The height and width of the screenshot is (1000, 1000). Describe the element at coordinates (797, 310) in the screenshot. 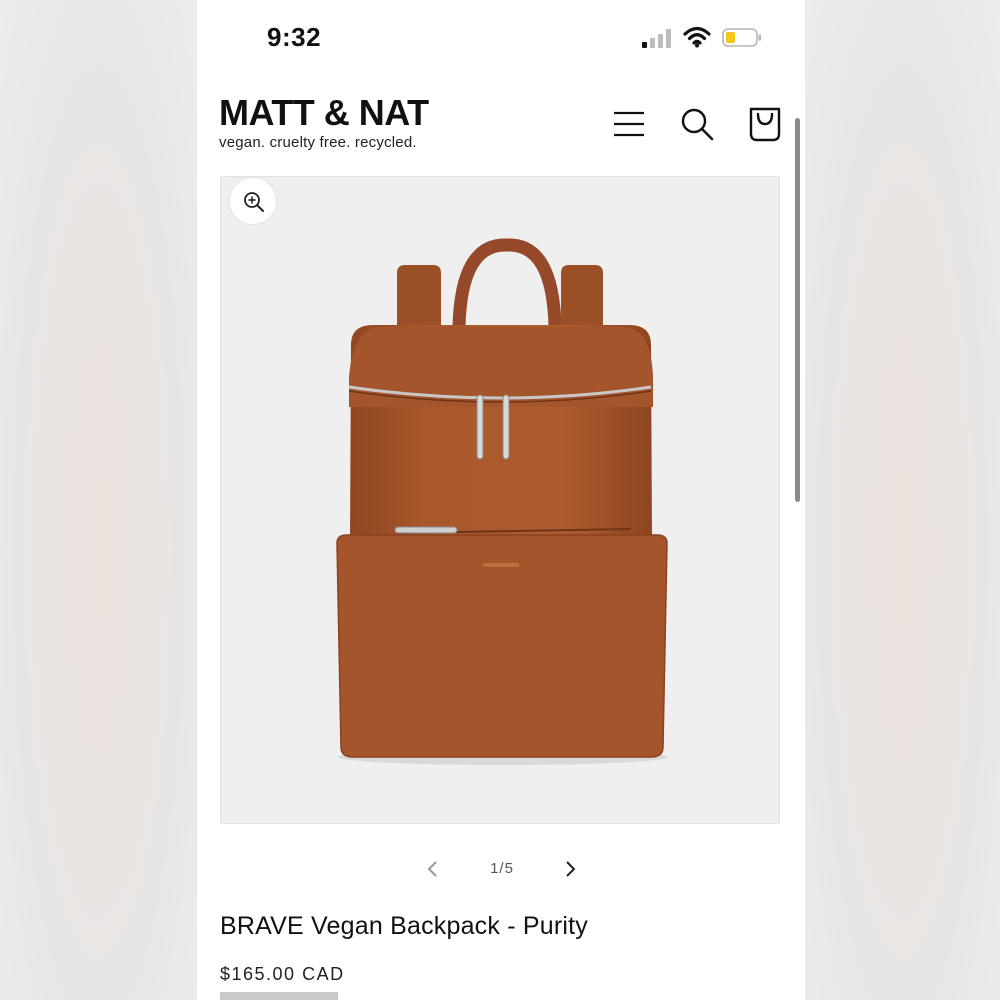

I see `scrollbar` at that location.